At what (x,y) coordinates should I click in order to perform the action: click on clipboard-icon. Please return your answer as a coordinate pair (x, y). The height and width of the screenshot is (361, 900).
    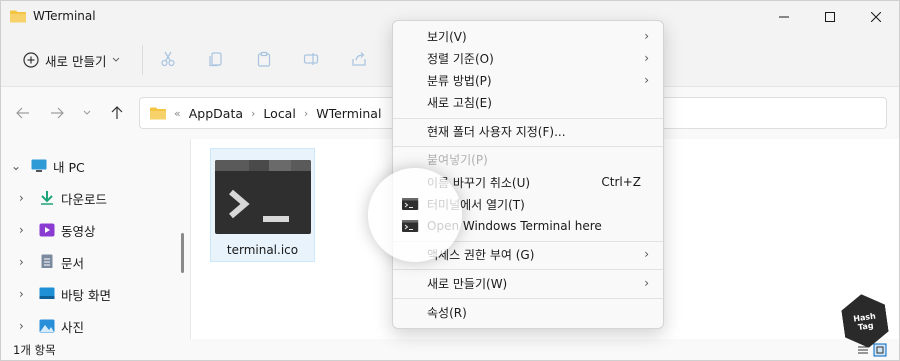
    Looking at the image, I should click on (264, 59).